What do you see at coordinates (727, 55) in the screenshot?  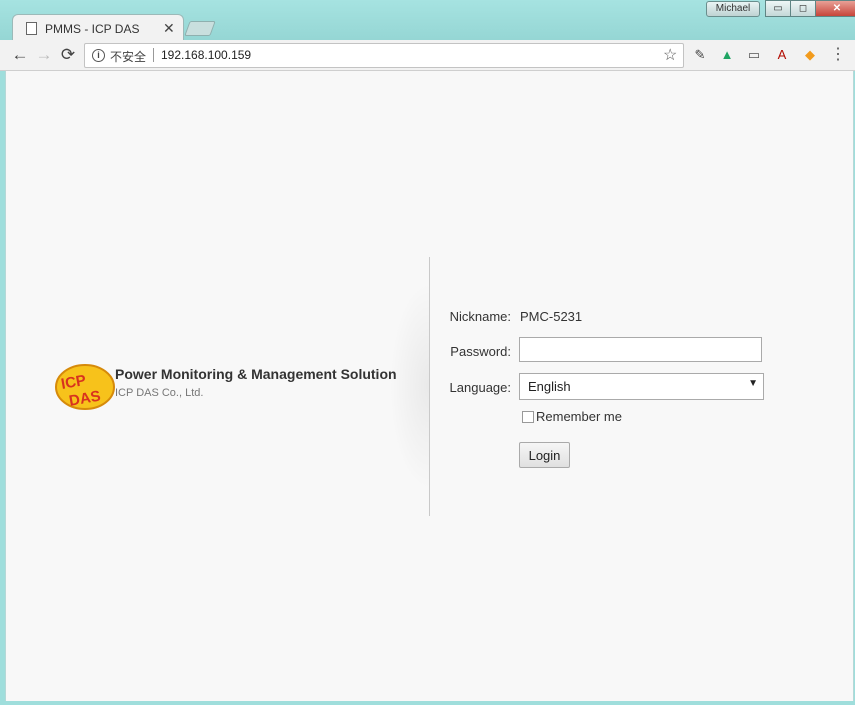 I see `drive-extension-icon: ▲` at bounding box center [727, 55].